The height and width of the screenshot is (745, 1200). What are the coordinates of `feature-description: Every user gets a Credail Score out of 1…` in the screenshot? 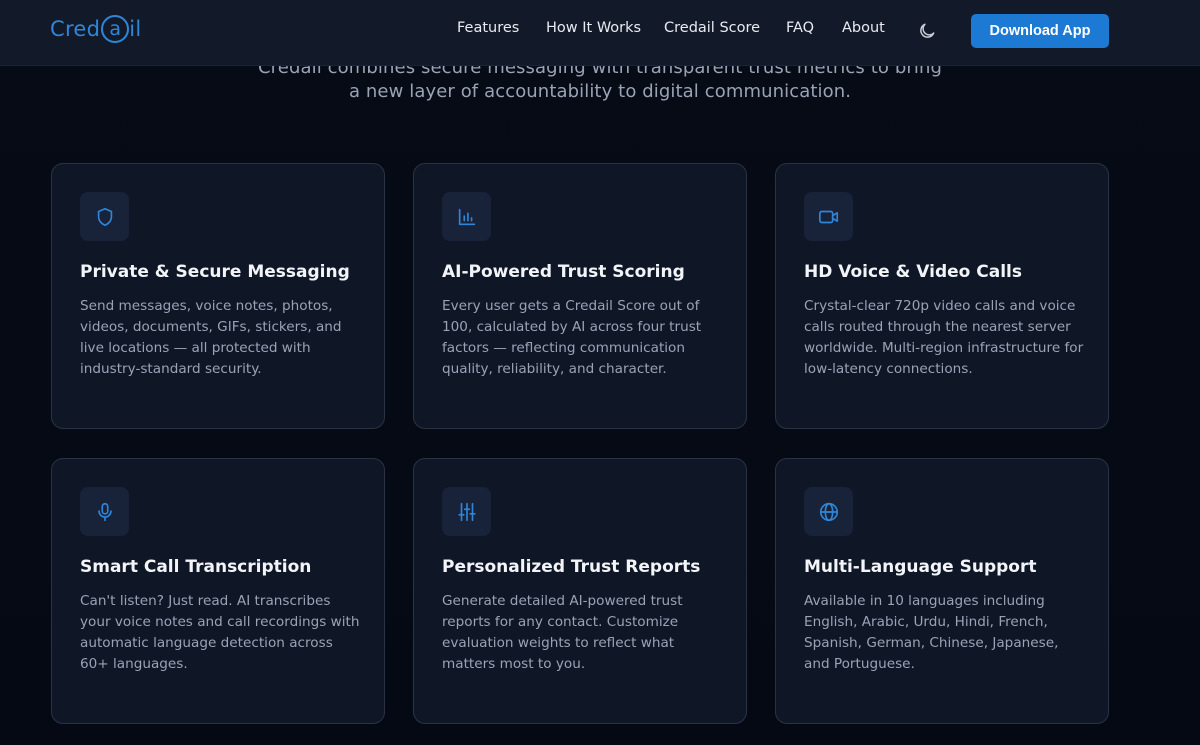 It's located at (572, 337).